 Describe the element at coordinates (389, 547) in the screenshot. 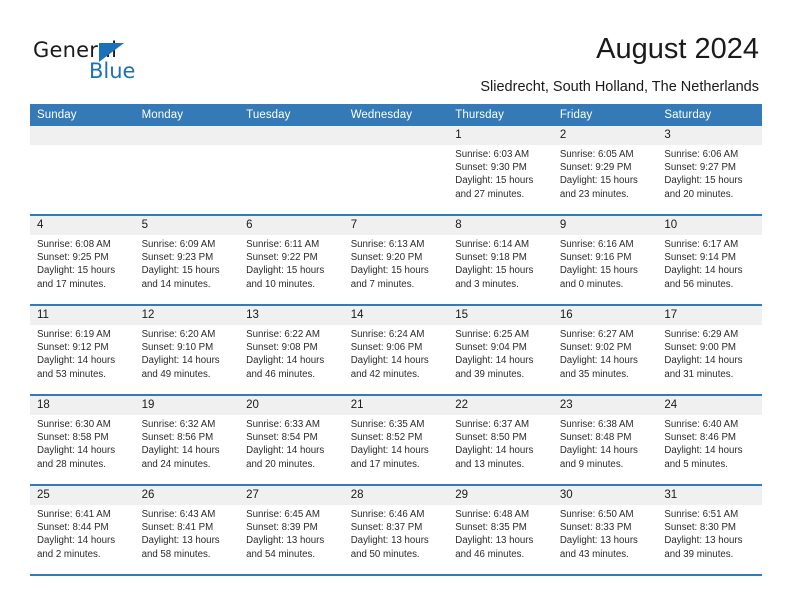

I see `daylight-text: Daylight: 13 hours and 50 minutes.` at that location.